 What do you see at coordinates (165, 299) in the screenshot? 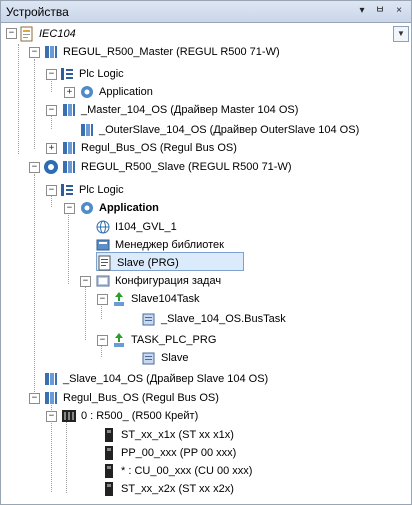
I see `tree-label: Slave104Task` at bounding box center [165, 299].